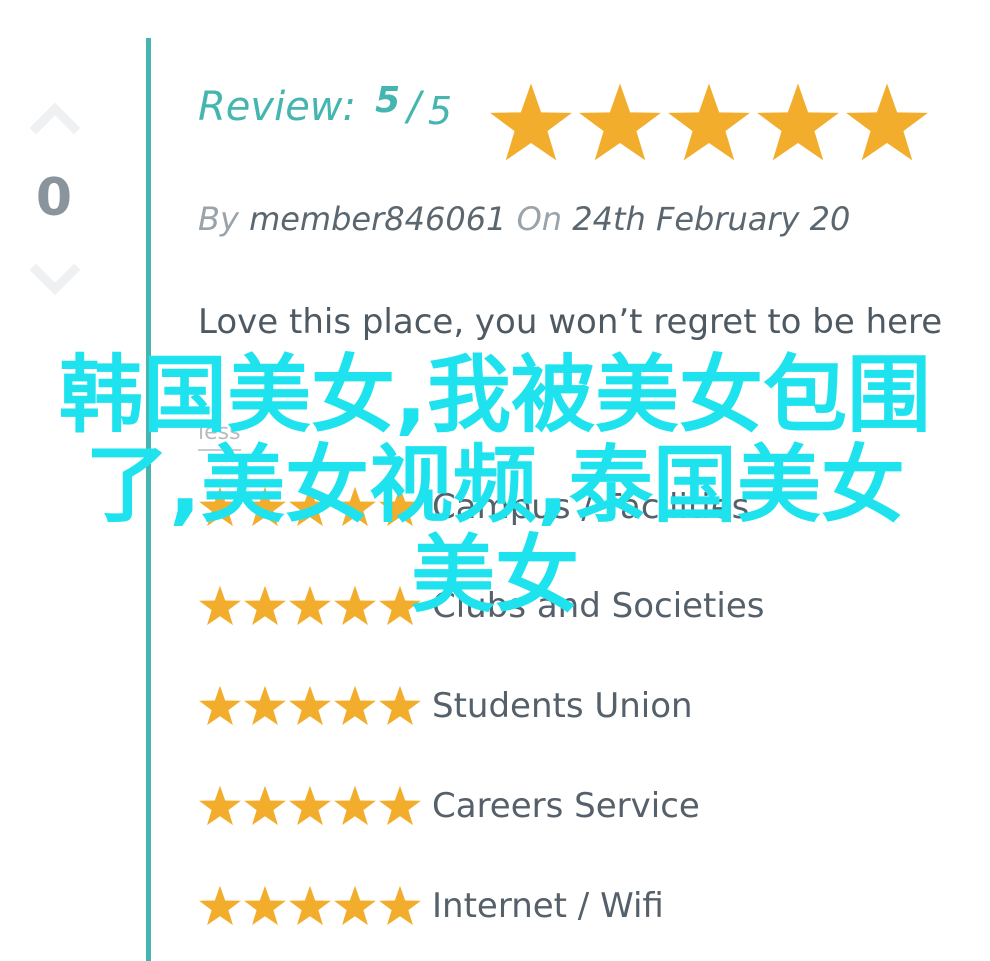 This screenshot has width=990, height=961. I want to click on downvote-arrow-icon, so click(55, 280).